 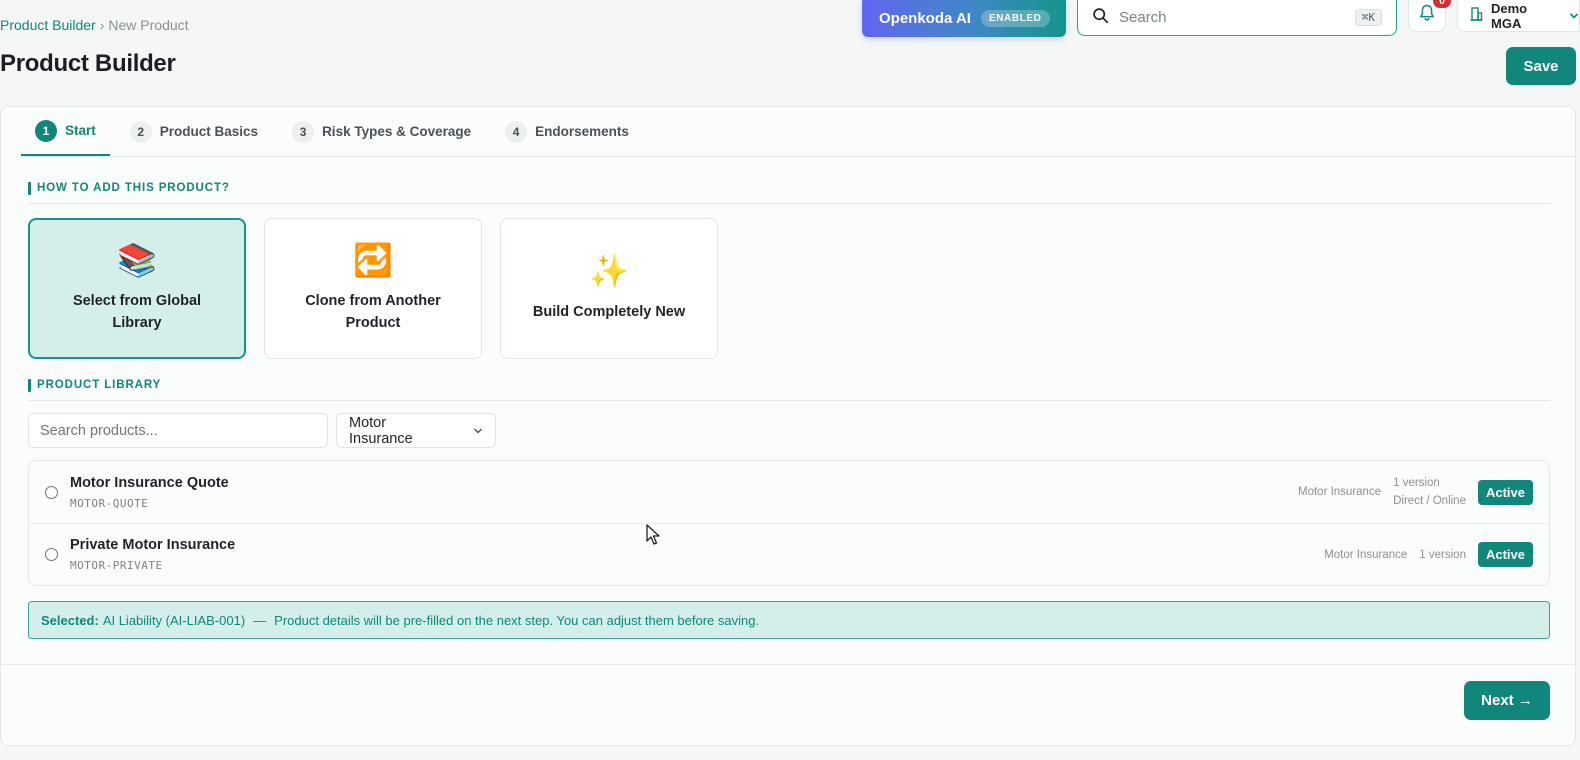 I want to click on section-heading-product-library: PRODUCT LIBRARY, so click(x=94, y=385).